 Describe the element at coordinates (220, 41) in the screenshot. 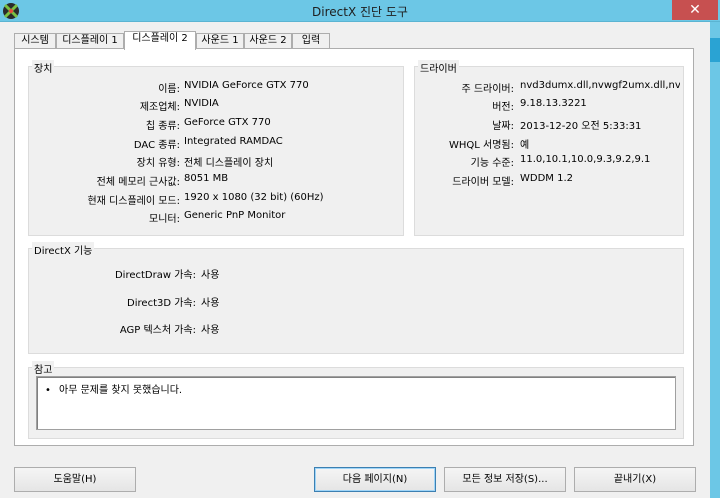

I see `tab-sound-1: 사운드 1` at that location.